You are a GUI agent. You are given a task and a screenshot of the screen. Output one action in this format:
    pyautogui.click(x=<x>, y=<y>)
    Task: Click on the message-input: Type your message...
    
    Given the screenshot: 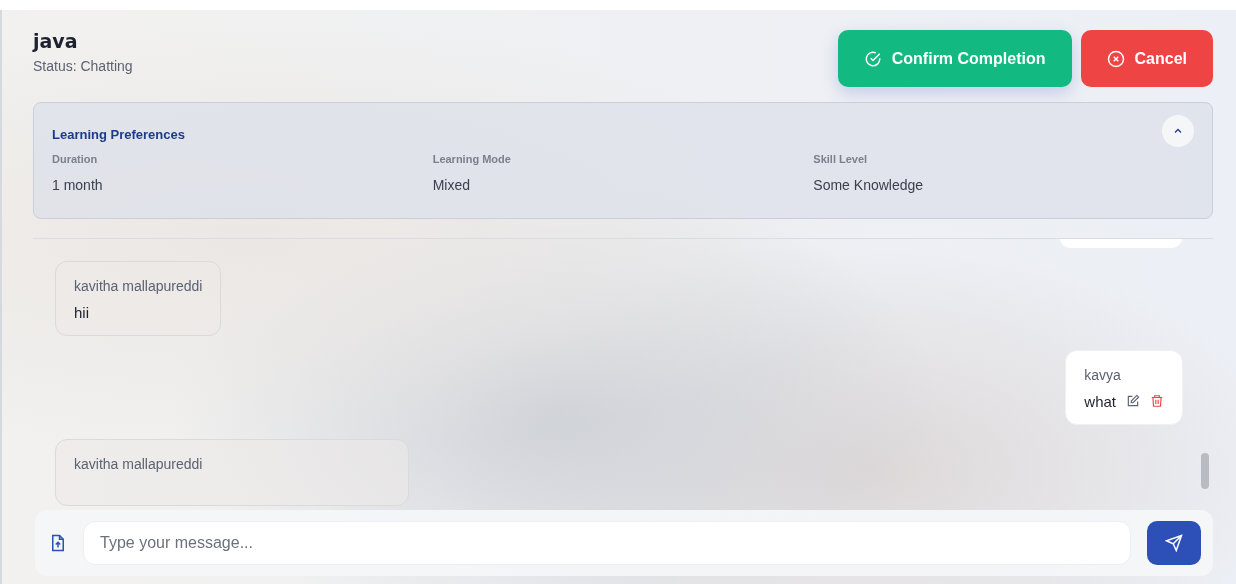 What is the action you would take?
    pyautogui.click(x=607, y=543)
    